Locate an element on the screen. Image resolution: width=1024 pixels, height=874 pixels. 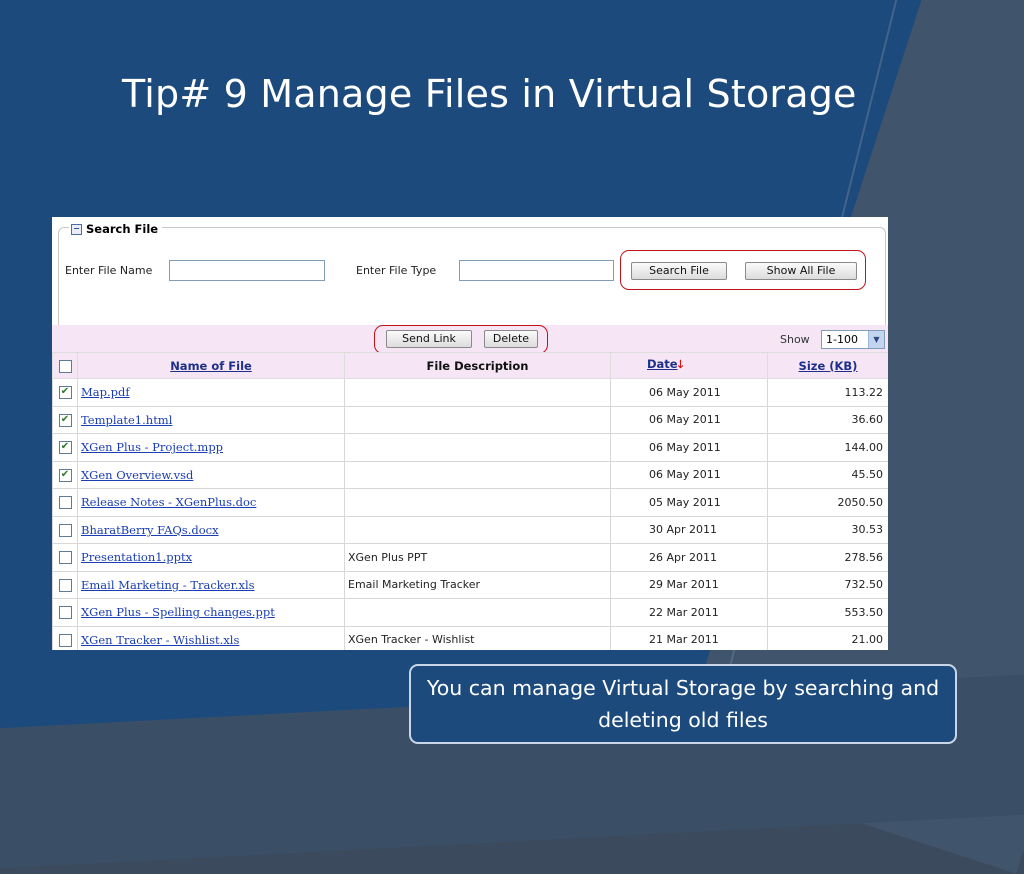
file-size-cell: 732.50 is located at coordinates (827, 584).